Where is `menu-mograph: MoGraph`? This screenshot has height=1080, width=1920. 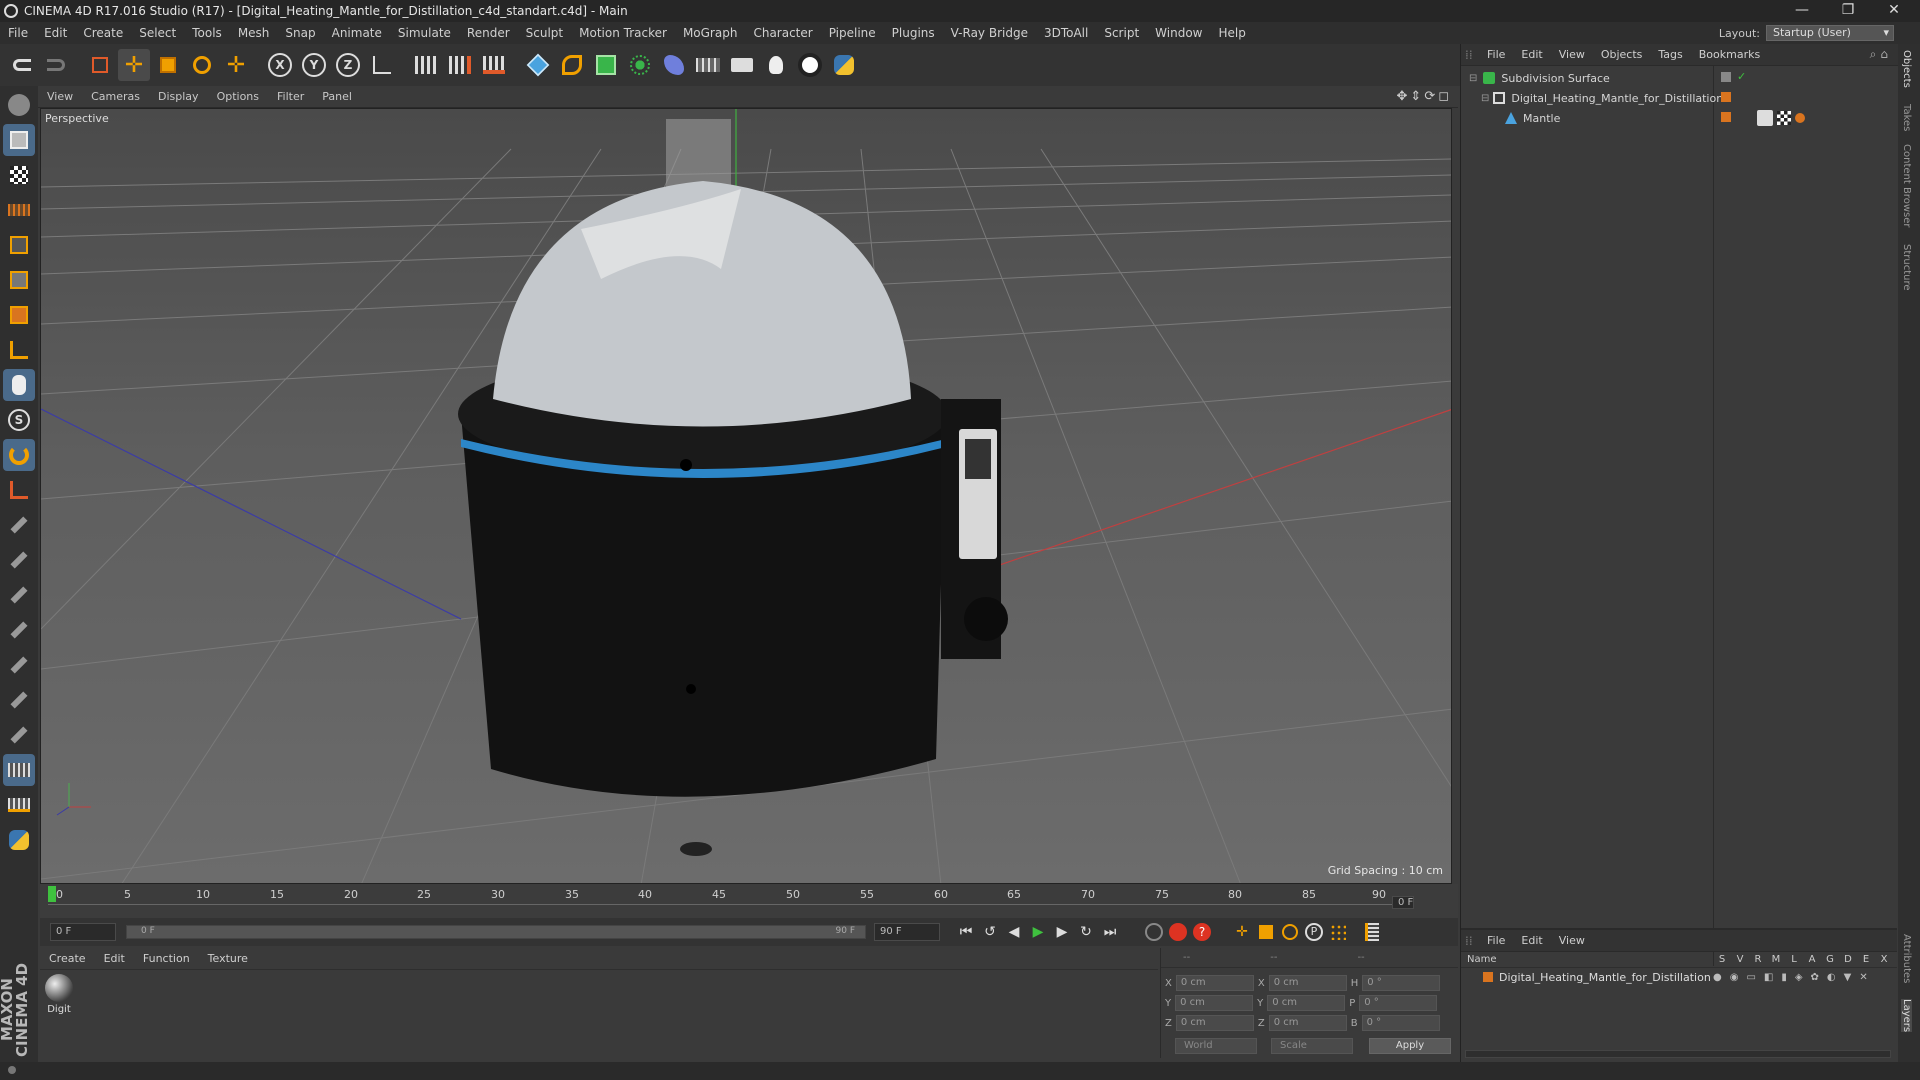 menu-mograph: MoGraph is located at coordinates (710, 33).